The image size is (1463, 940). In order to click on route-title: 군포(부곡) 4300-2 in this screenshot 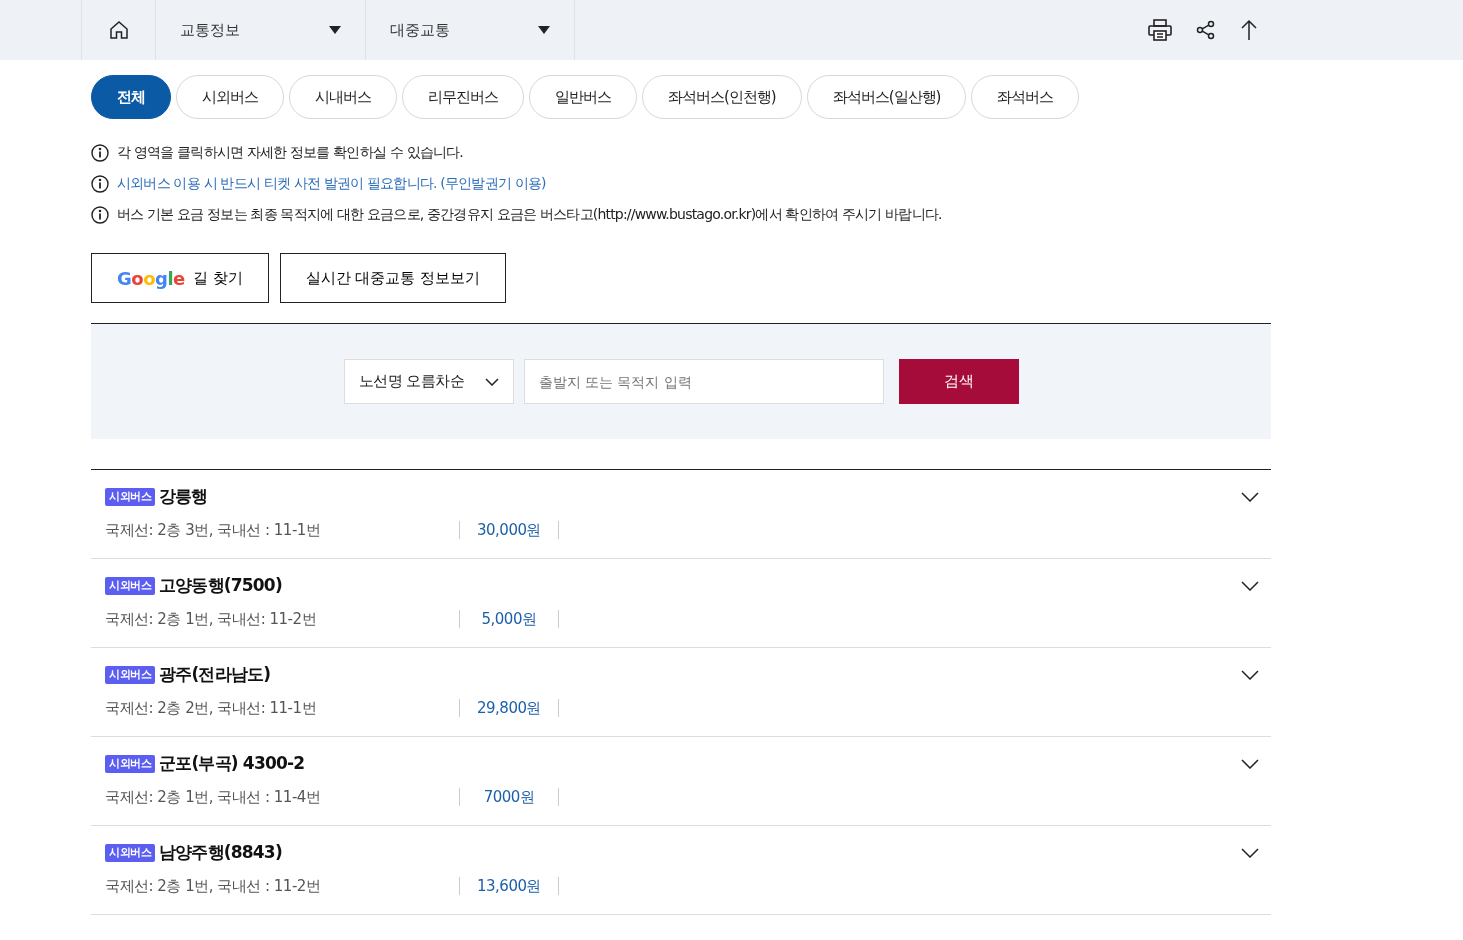, I will do `click(232, 763)`.